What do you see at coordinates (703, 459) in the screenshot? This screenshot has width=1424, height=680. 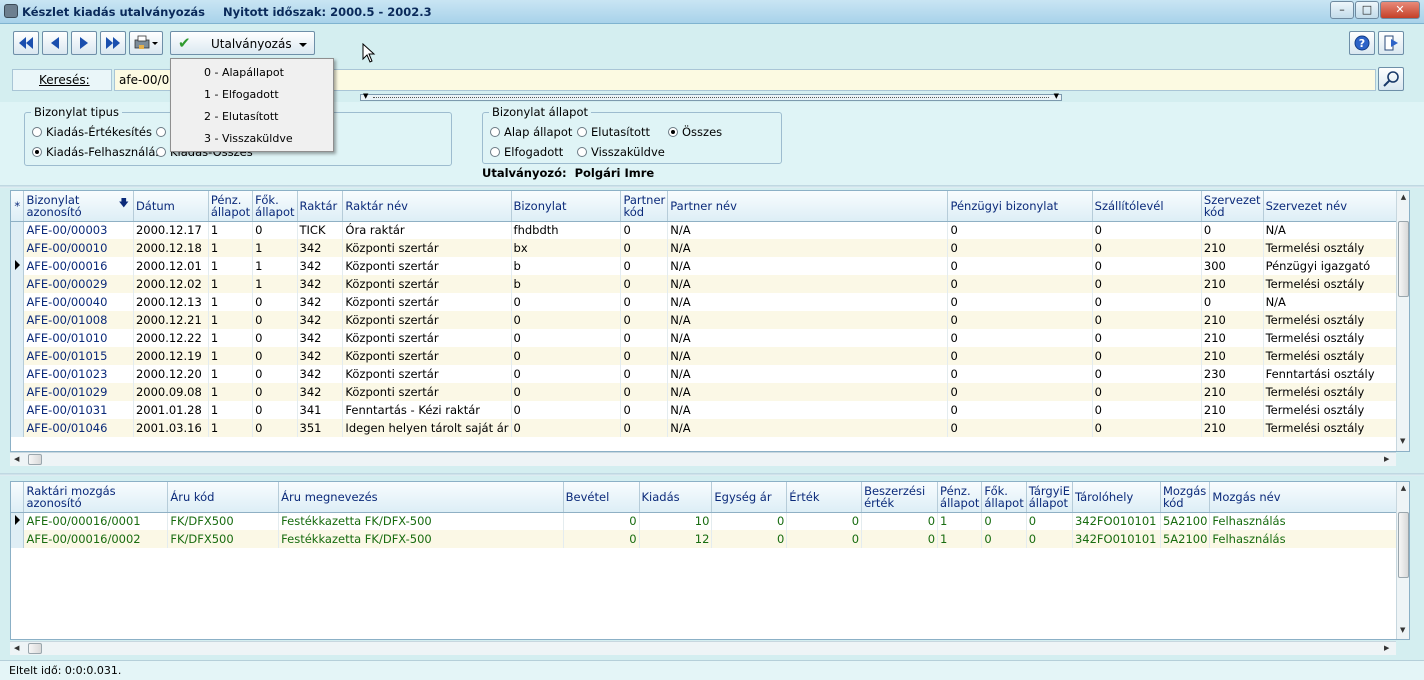 I see `documents-horizontal-scrollbar: ◀ ▶` at bounding box center [703, 459].